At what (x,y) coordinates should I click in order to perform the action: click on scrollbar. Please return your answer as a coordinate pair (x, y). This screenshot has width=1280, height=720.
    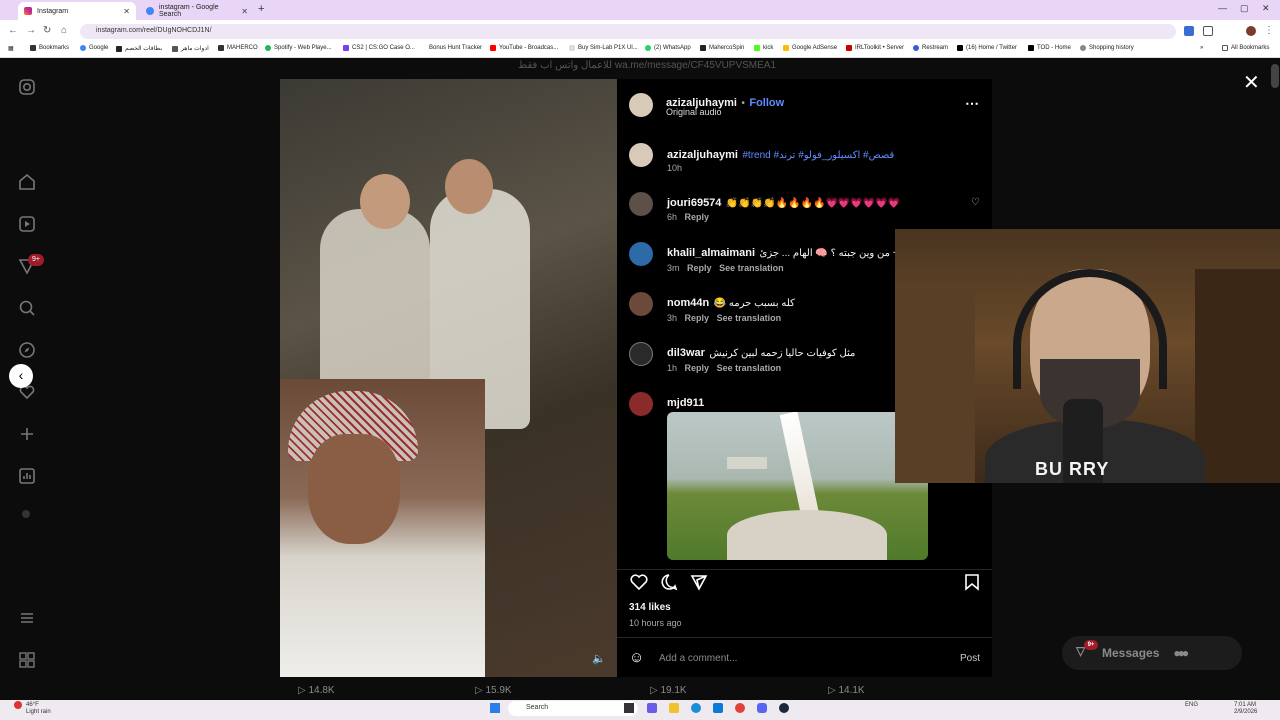
    Looking at the image, I should click on (1275, 76).